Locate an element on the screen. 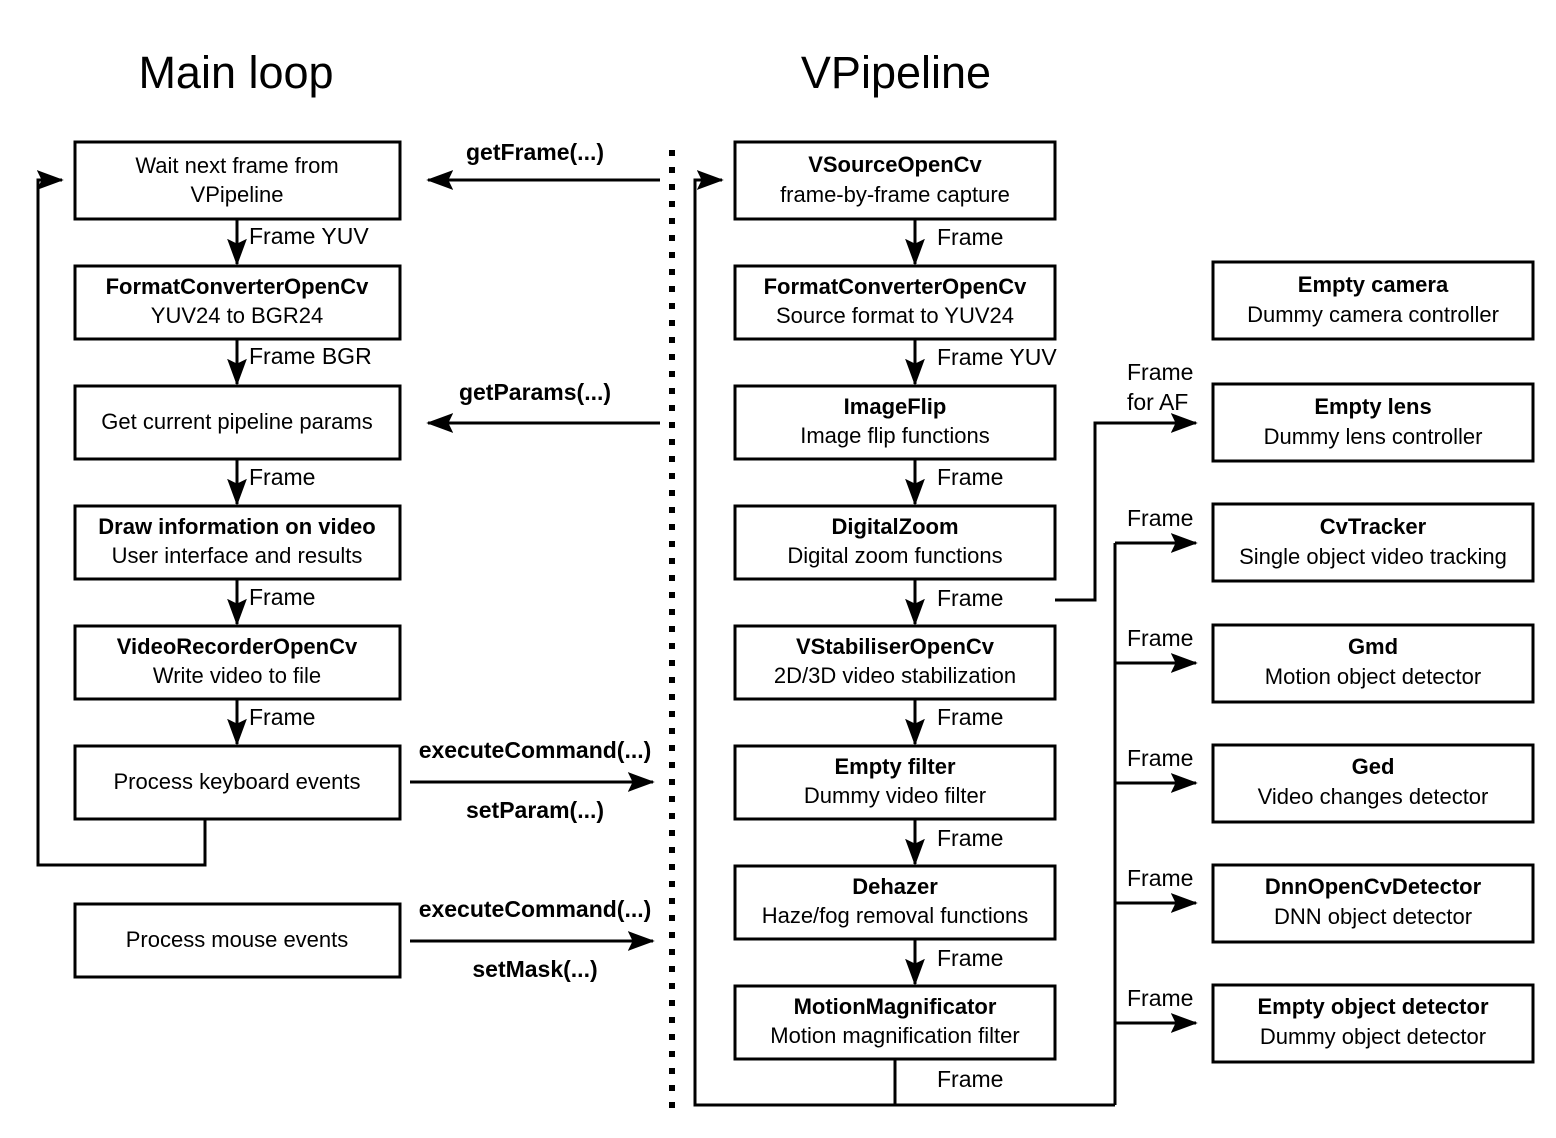 The width and height of the screenshot is (1556, 1138). main-loop-box-process-mouse: Process mouse events is located at coordinates (237, 940).